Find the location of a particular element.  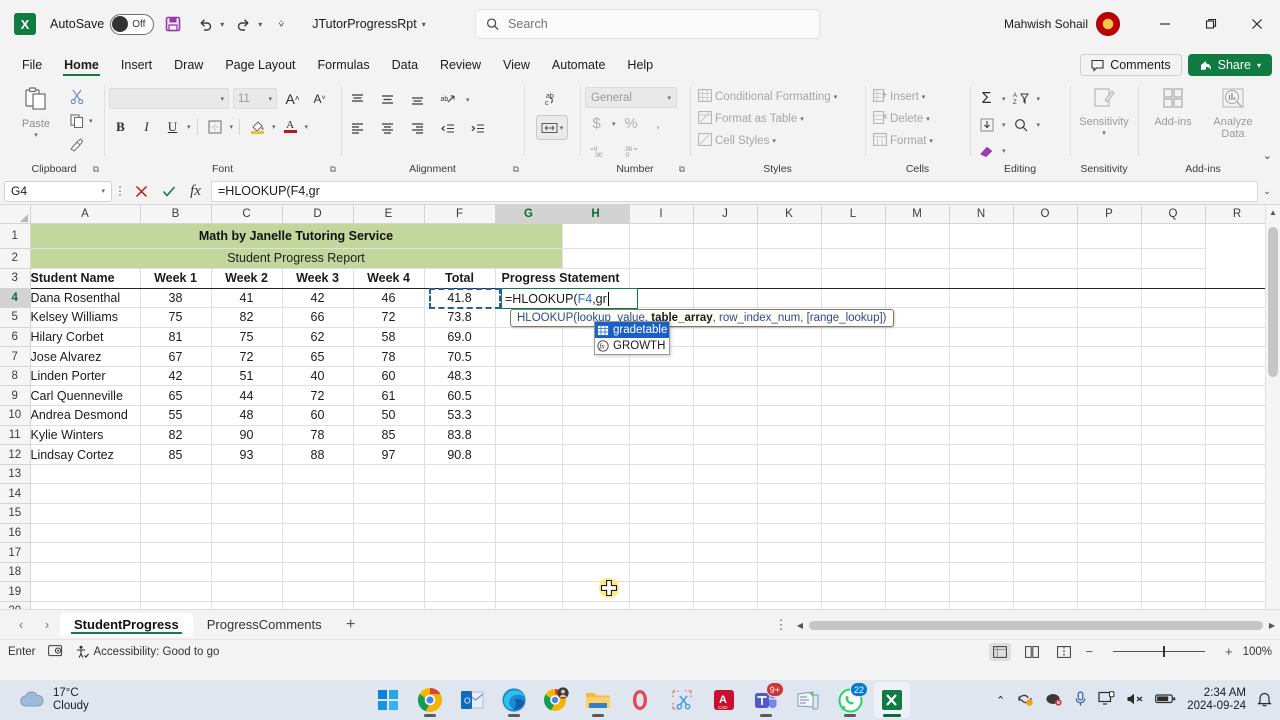

cell-c14 is located at coordinates (247, 494).